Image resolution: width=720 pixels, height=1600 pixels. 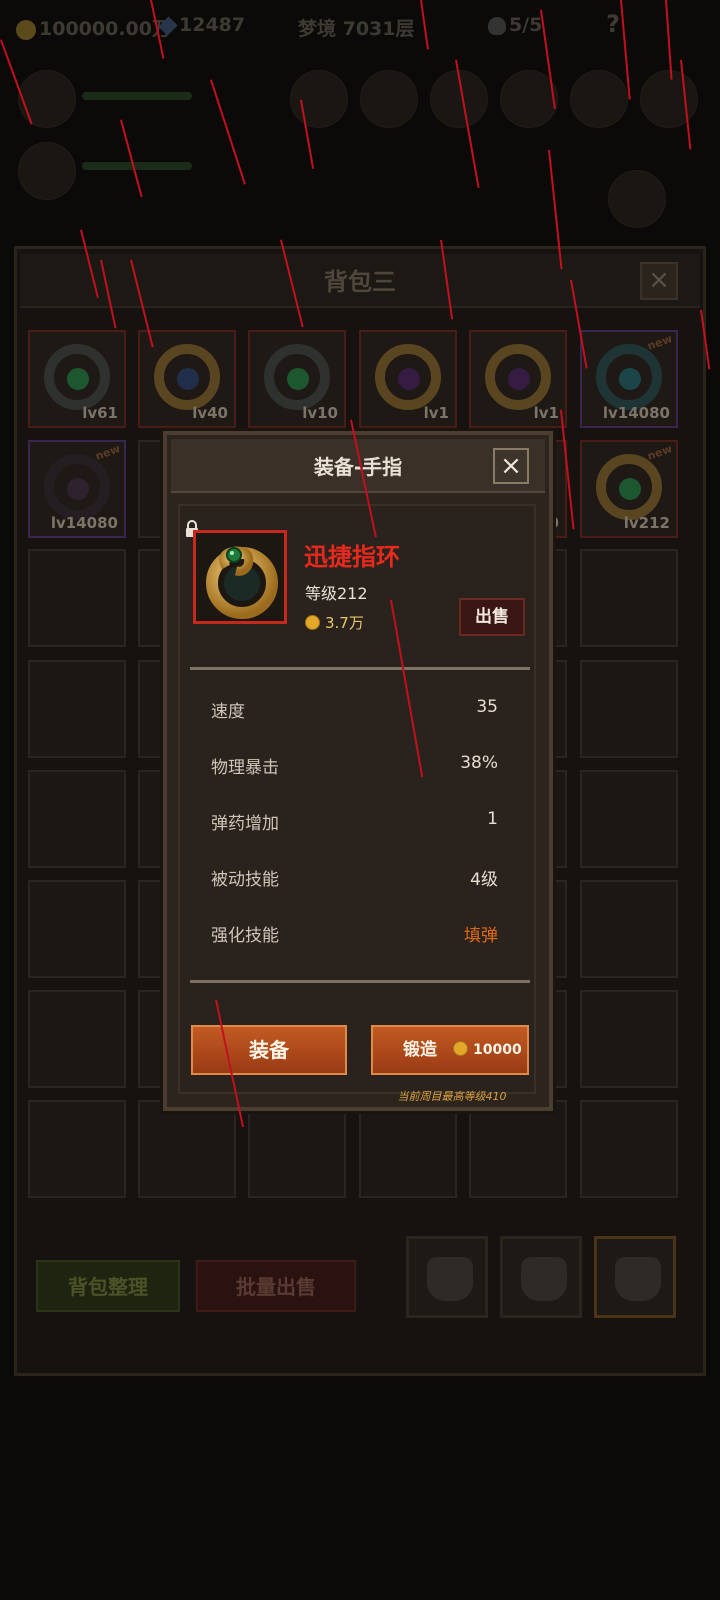 What do you see at coordinates (245, 768) in the screenshot?
I see `stat-label: 物理暴击` at bounding box center [245, 768].